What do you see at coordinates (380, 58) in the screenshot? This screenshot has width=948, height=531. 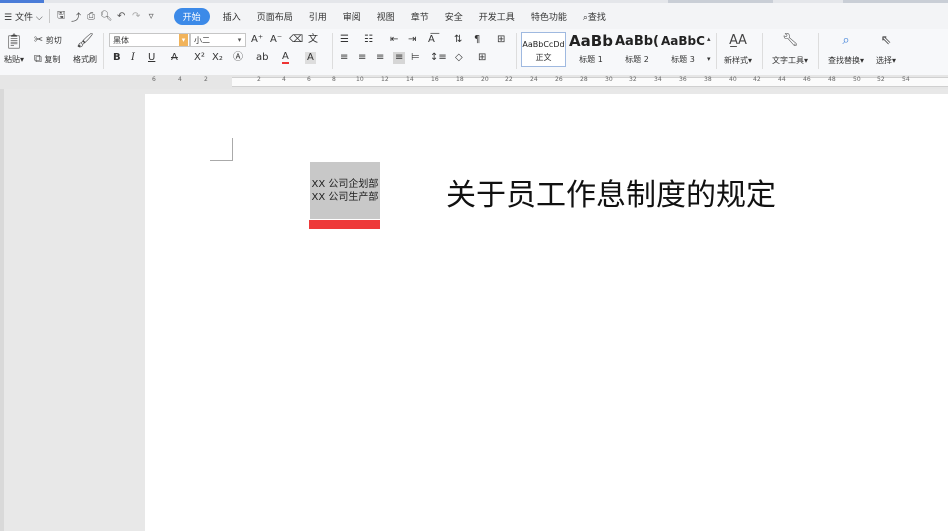 I see `align-right-icon: ≡` at bounding box center [380, 58].